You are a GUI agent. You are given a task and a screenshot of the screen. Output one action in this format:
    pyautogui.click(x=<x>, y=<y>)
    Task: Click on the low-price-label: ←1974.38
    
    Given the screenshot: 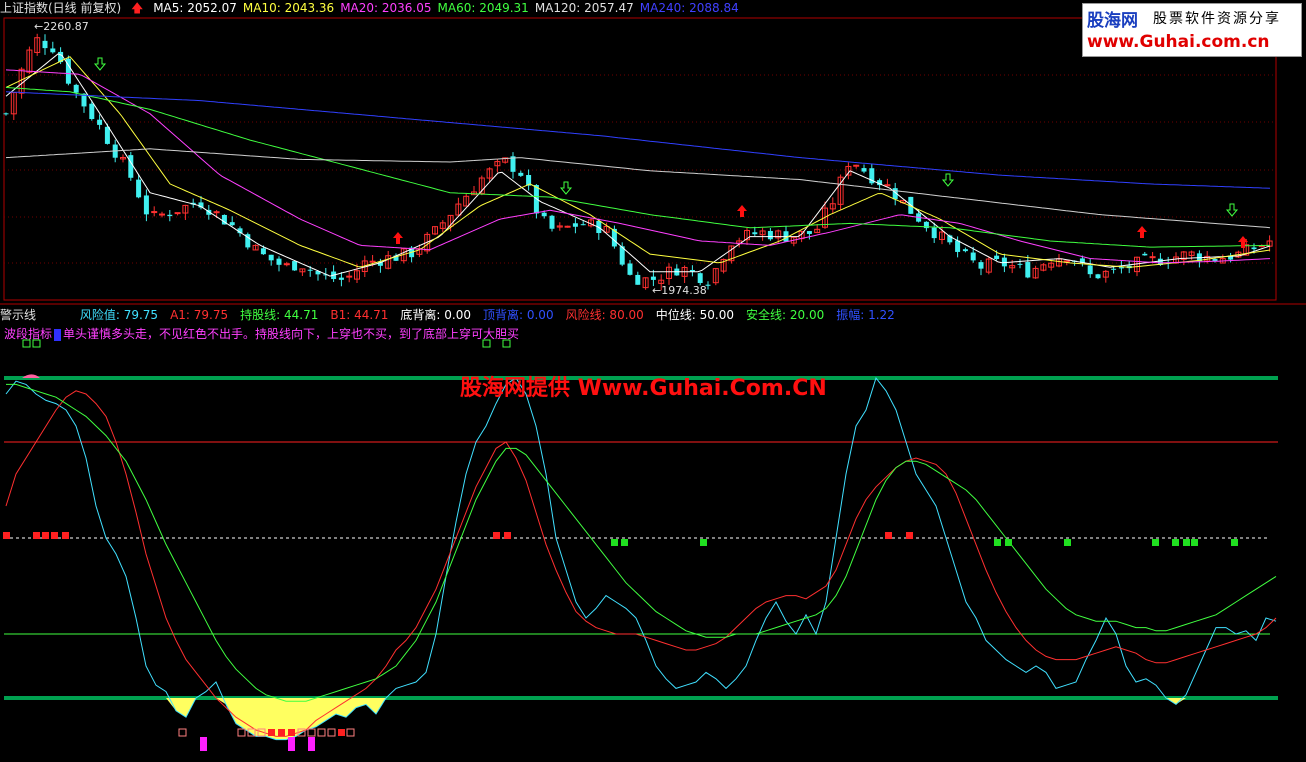 What is the action you would take?
    pyautogui.click(x=679, y=290)
    